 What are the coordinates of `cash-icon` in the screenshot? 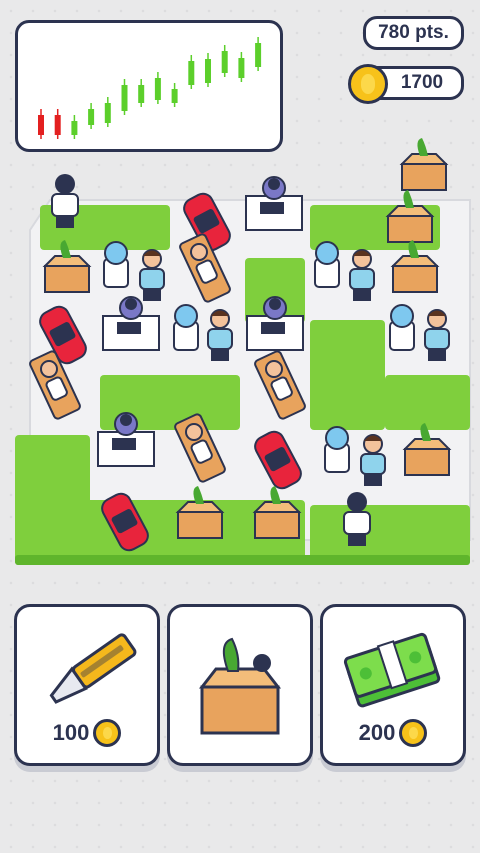 It's located at (392, 670).